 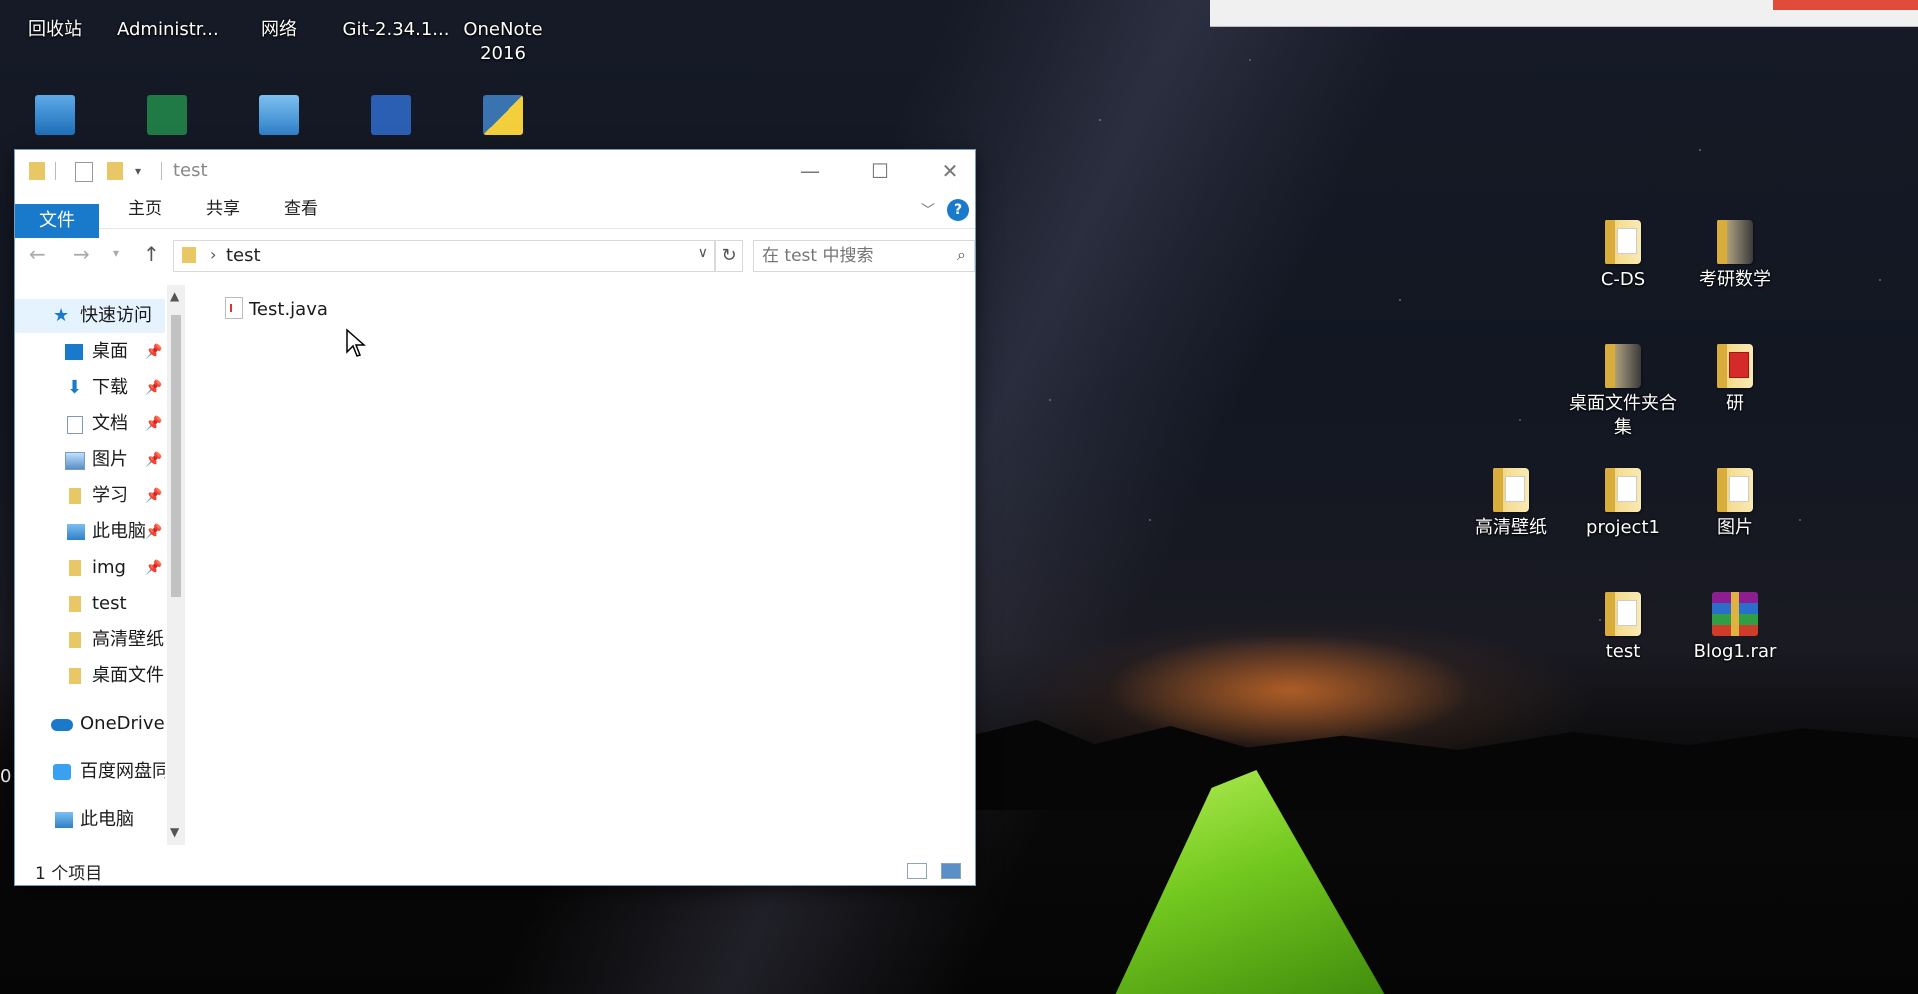 What do you see at coordinates (223, 209) in the screenshot?
I see `tab-share: 共享` at bounding box center [223, 209].